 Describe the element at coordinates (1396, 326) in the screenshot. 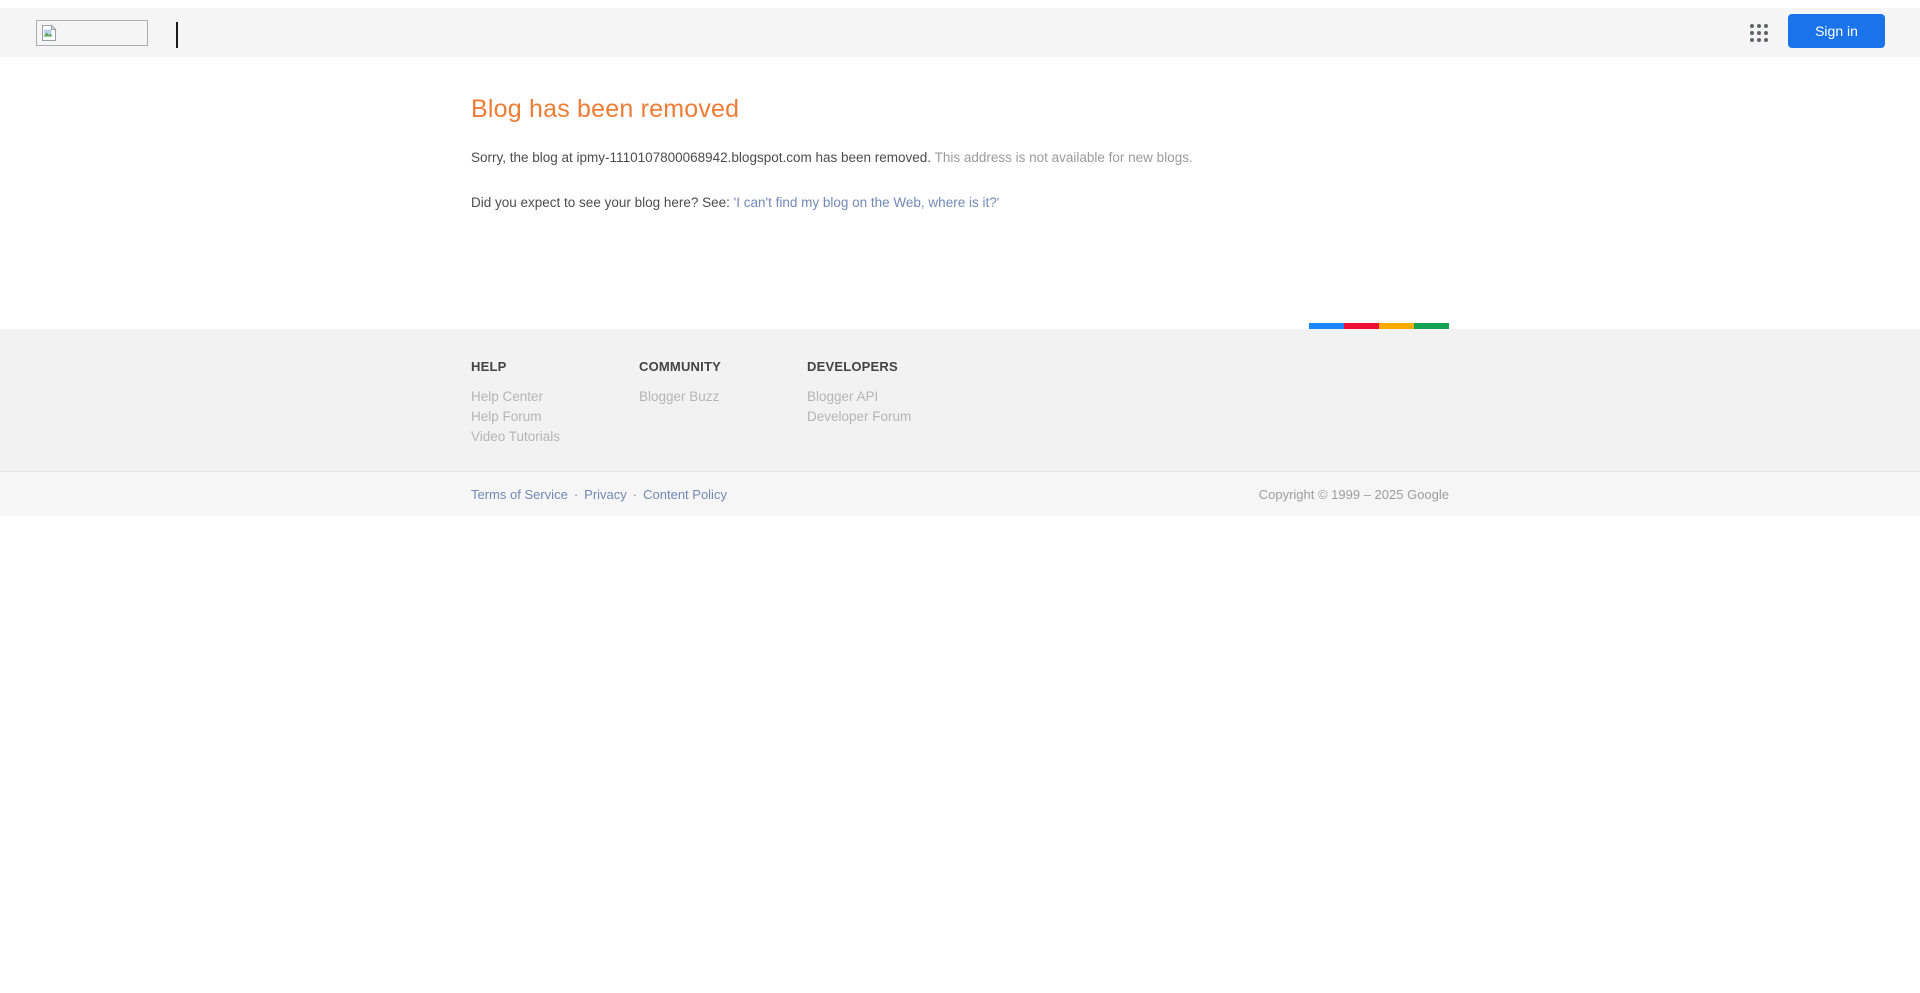

I see `brand-bar-yellow` at that location.